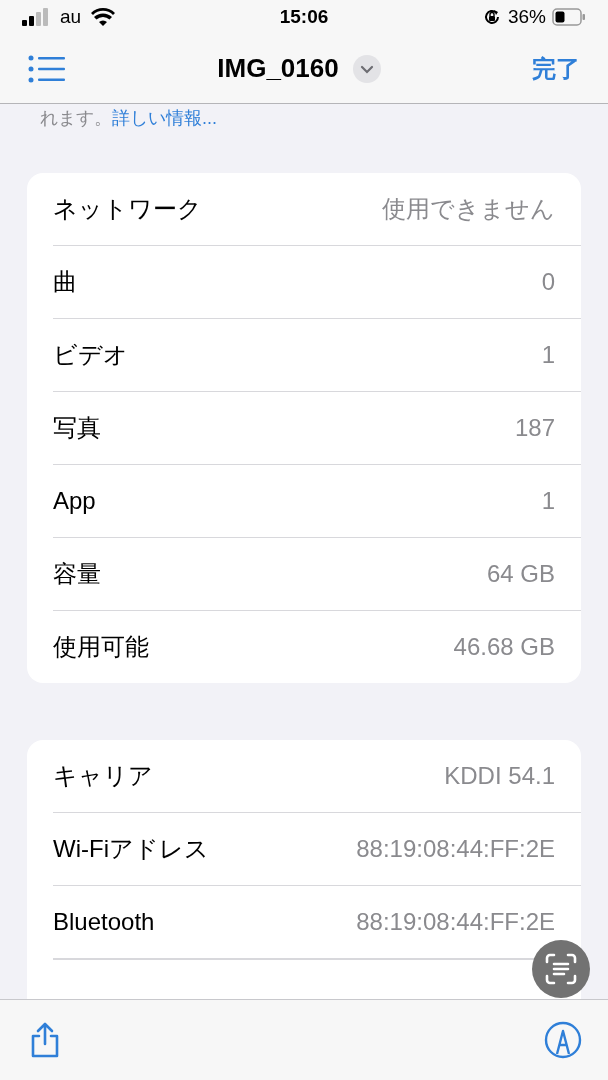 The width and height of the screenshot is (608, 1080). What do you see at coordinates (47, 68) in the screenshot?
I see `menu-button` at bounding box center [47, 68].